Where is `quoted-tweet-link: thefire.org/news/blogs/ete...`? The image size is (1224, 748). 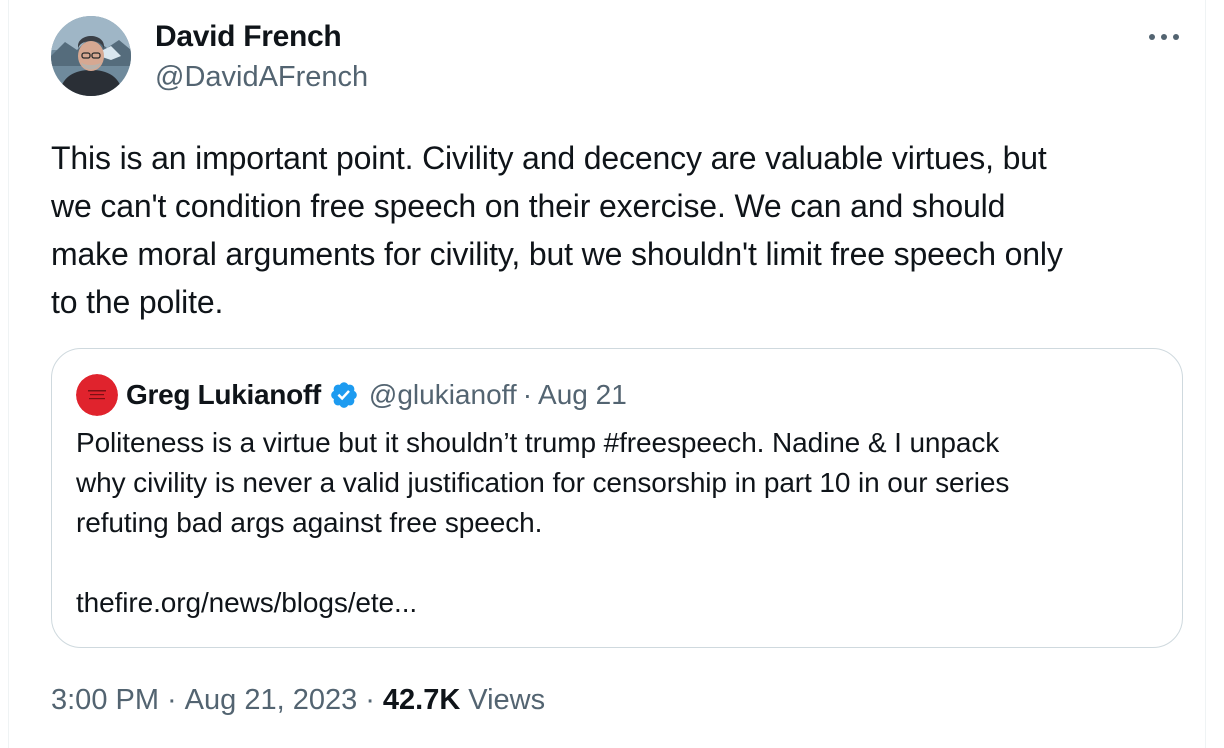
quoted-tweet-link: thefire.org/news/blogs/ete... is located at coordinates (246, 603).